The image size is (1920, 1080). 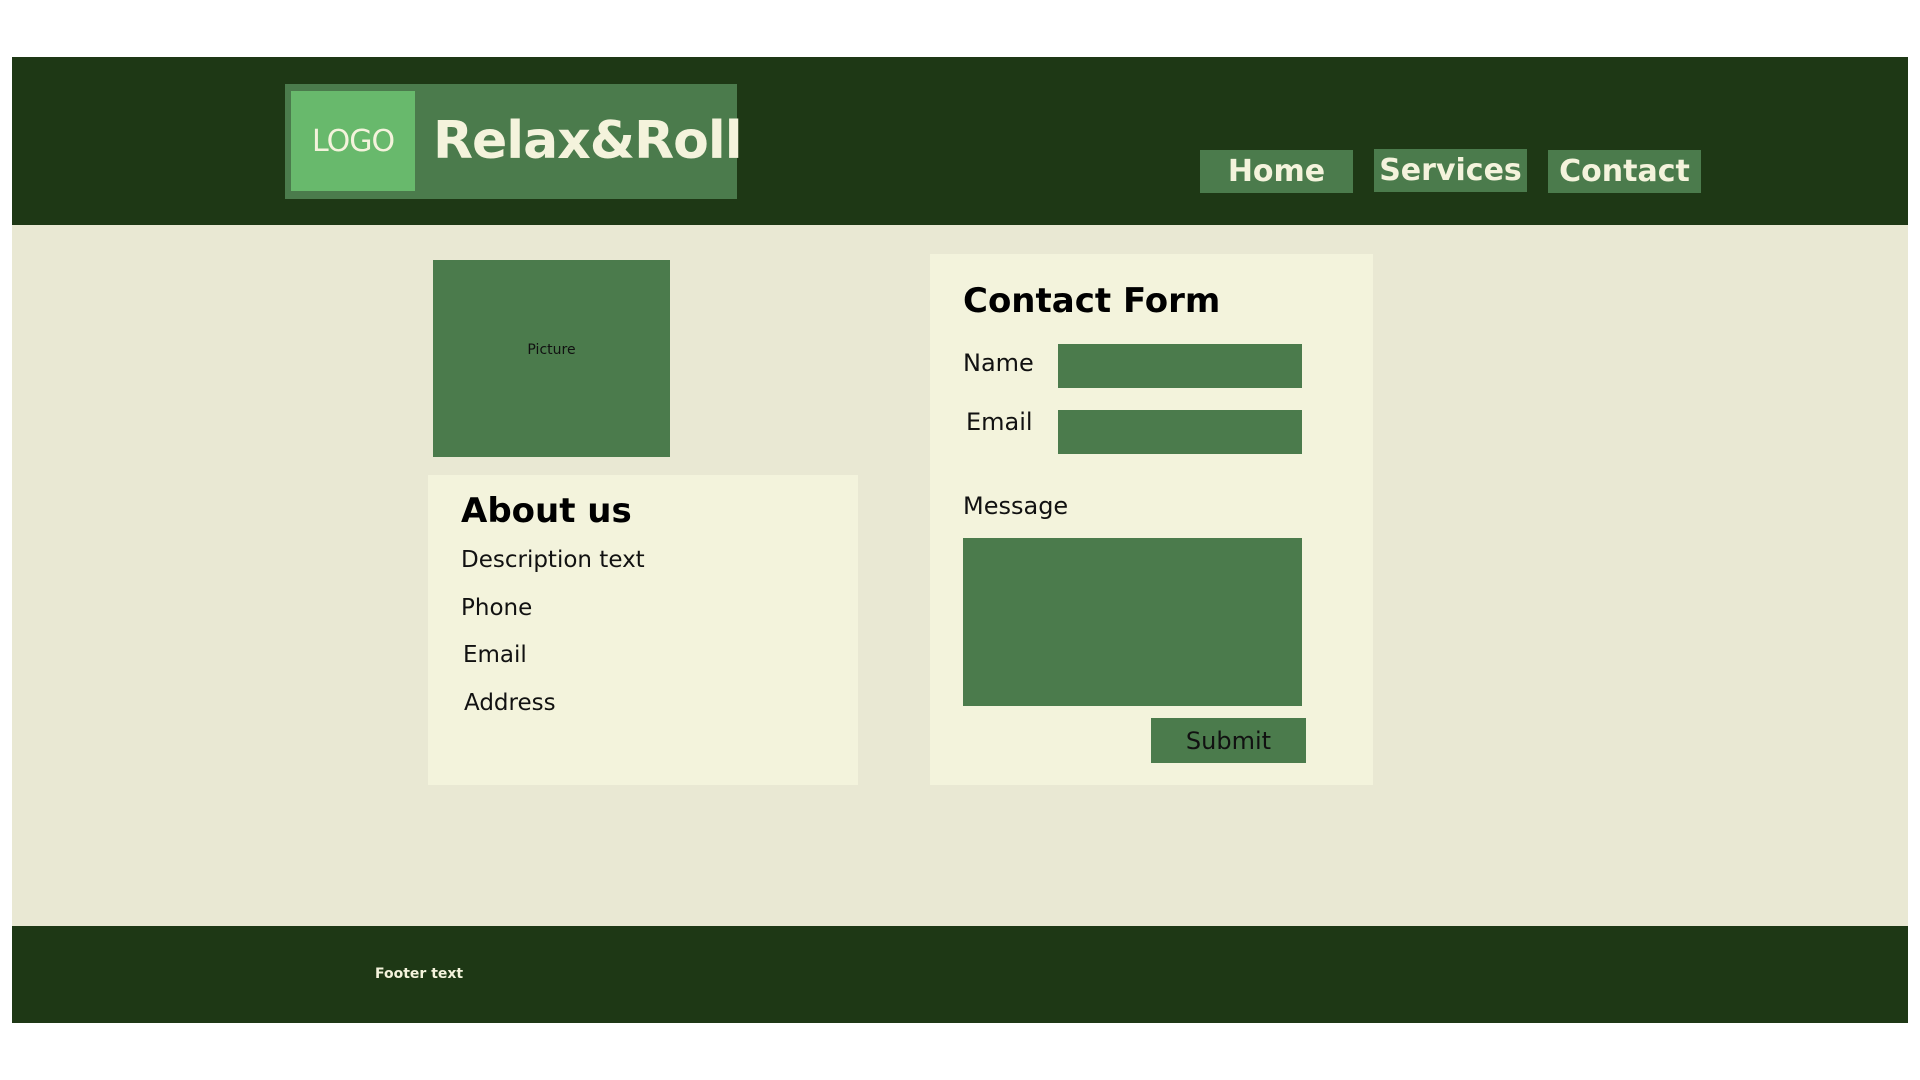 I want to click on name-field, so click(x=1180, y=366).